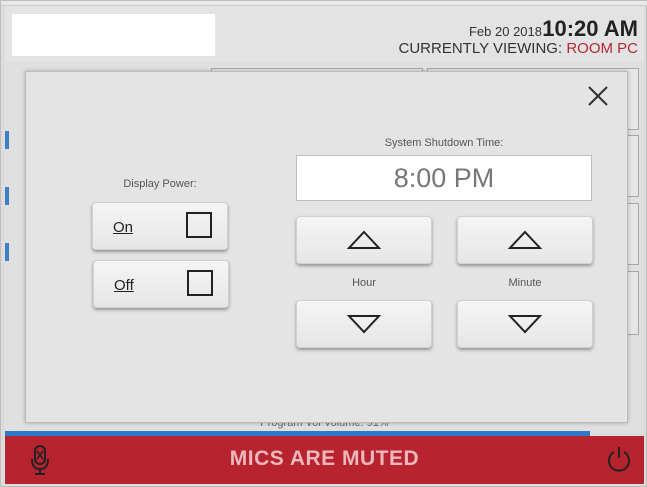  What do you see at coordinates (598, 96) in the screenshot?
I see `close-icon` at bounding box center [598, 96].